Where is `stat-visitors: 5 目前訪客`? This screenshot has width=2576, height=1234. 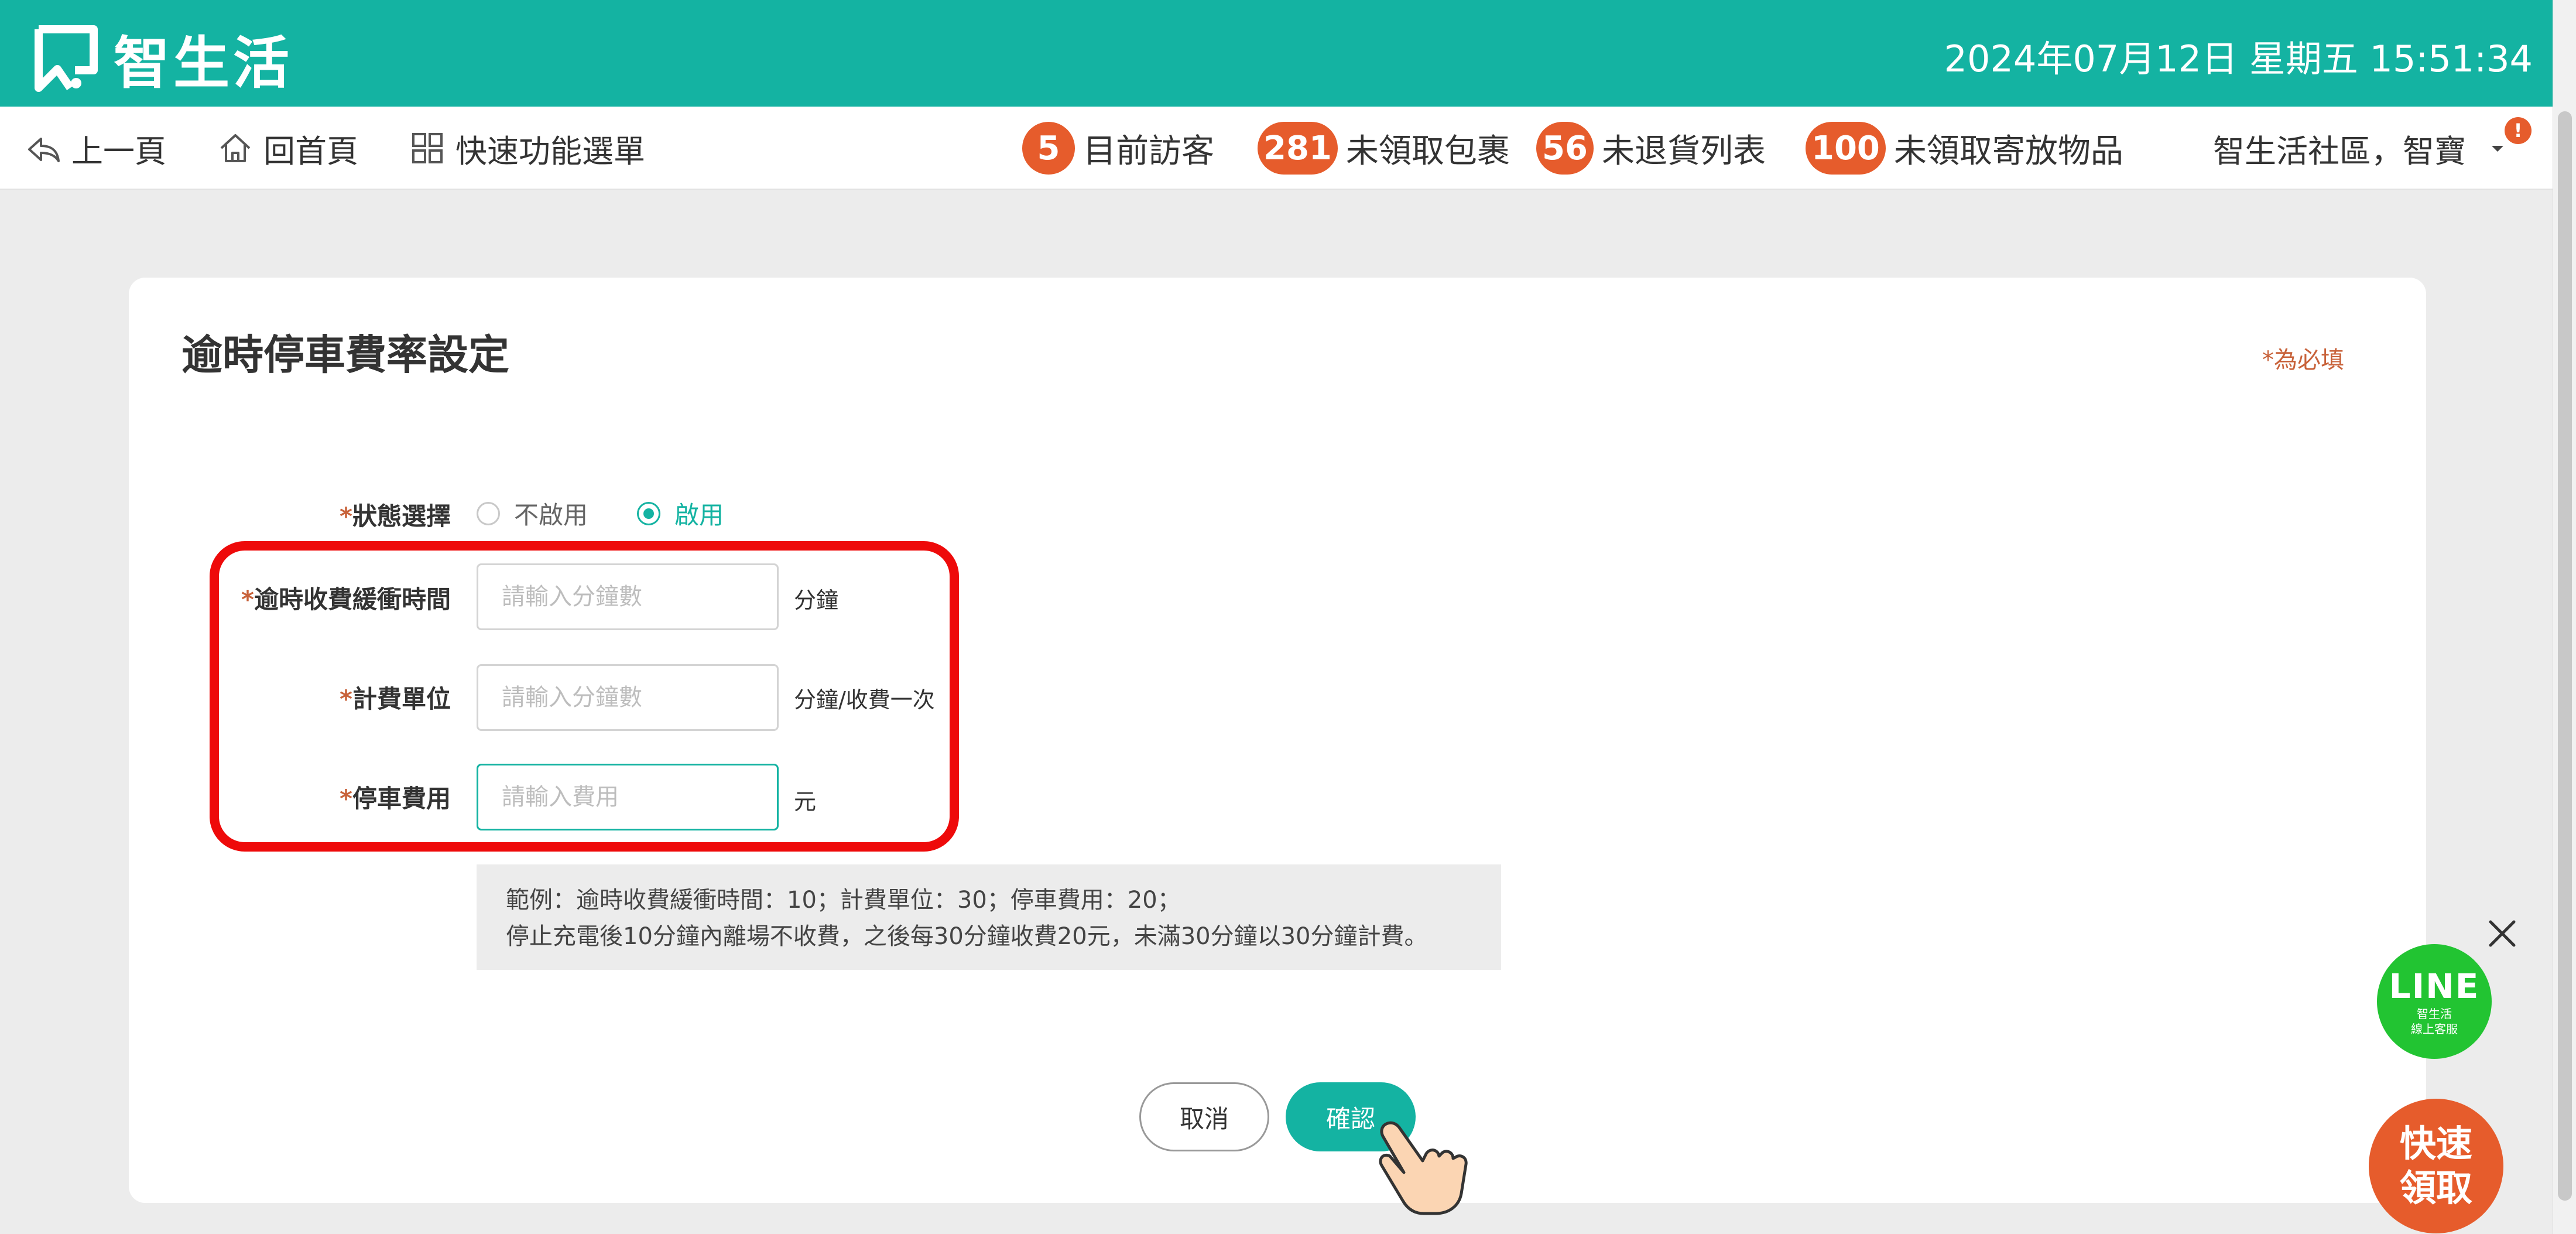 stat-visitors: 5 目前訪客 is located at coordinates (1118, 148).